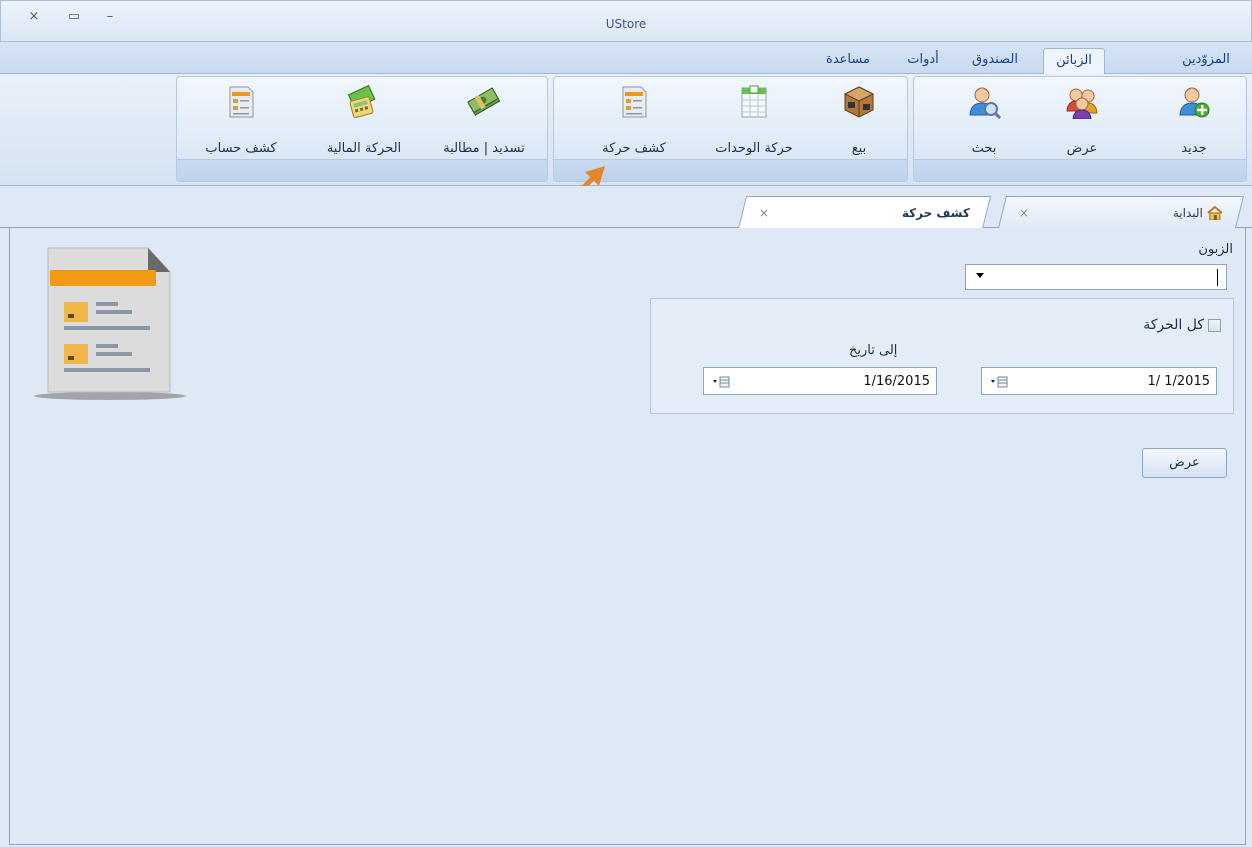 This screenshot has width=1252, height=847. I want to click on dropdown-arrow-icon, so click(980, 275).